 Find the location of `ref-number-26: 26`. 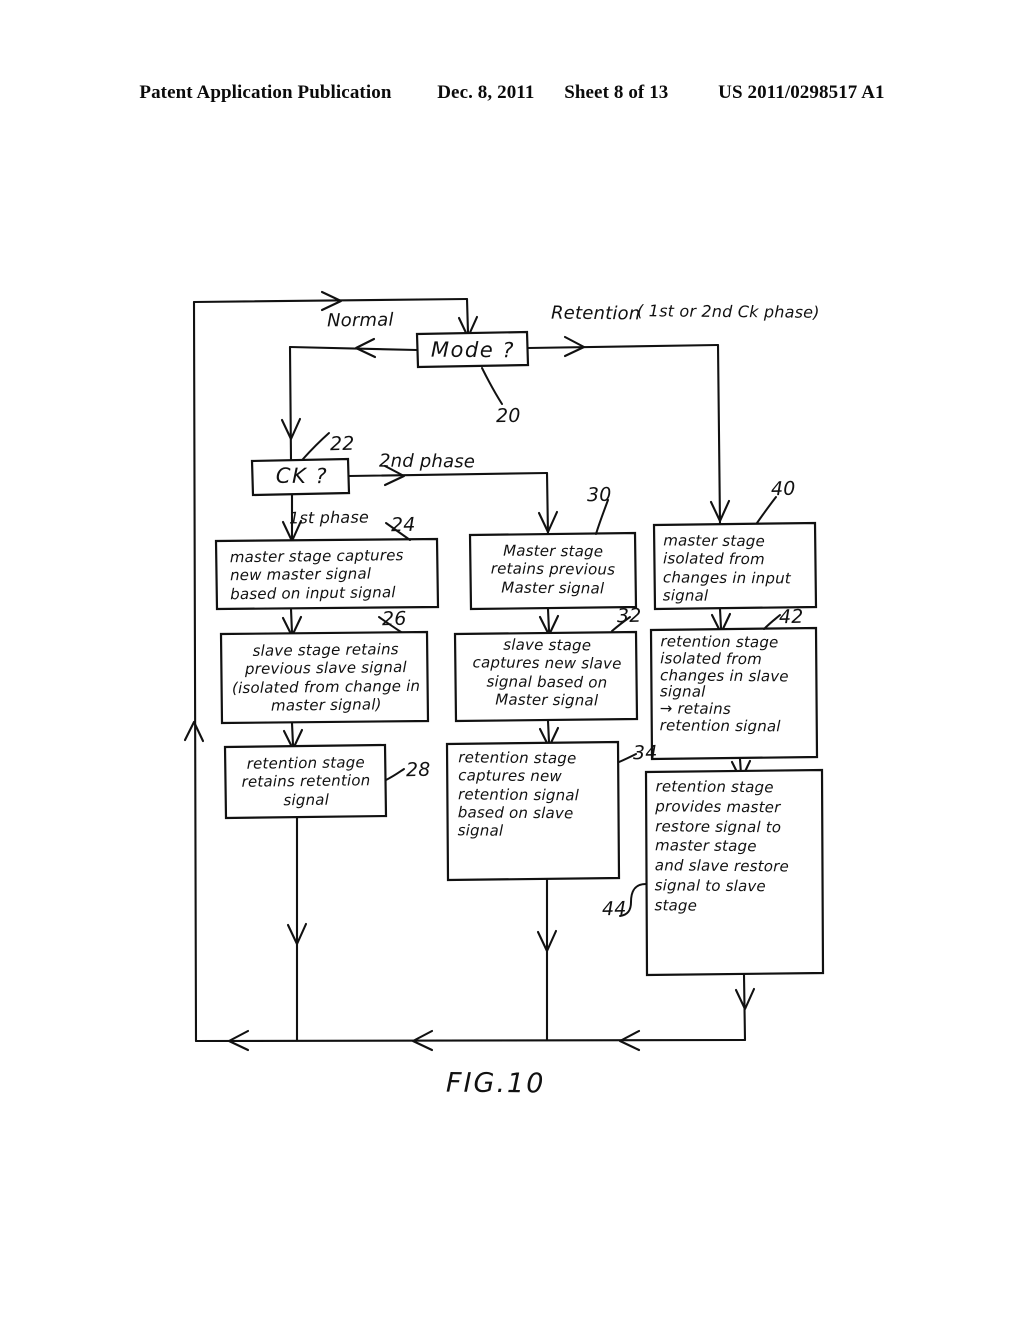

ref-number-26: 26 is located at coordinates (394, 619).